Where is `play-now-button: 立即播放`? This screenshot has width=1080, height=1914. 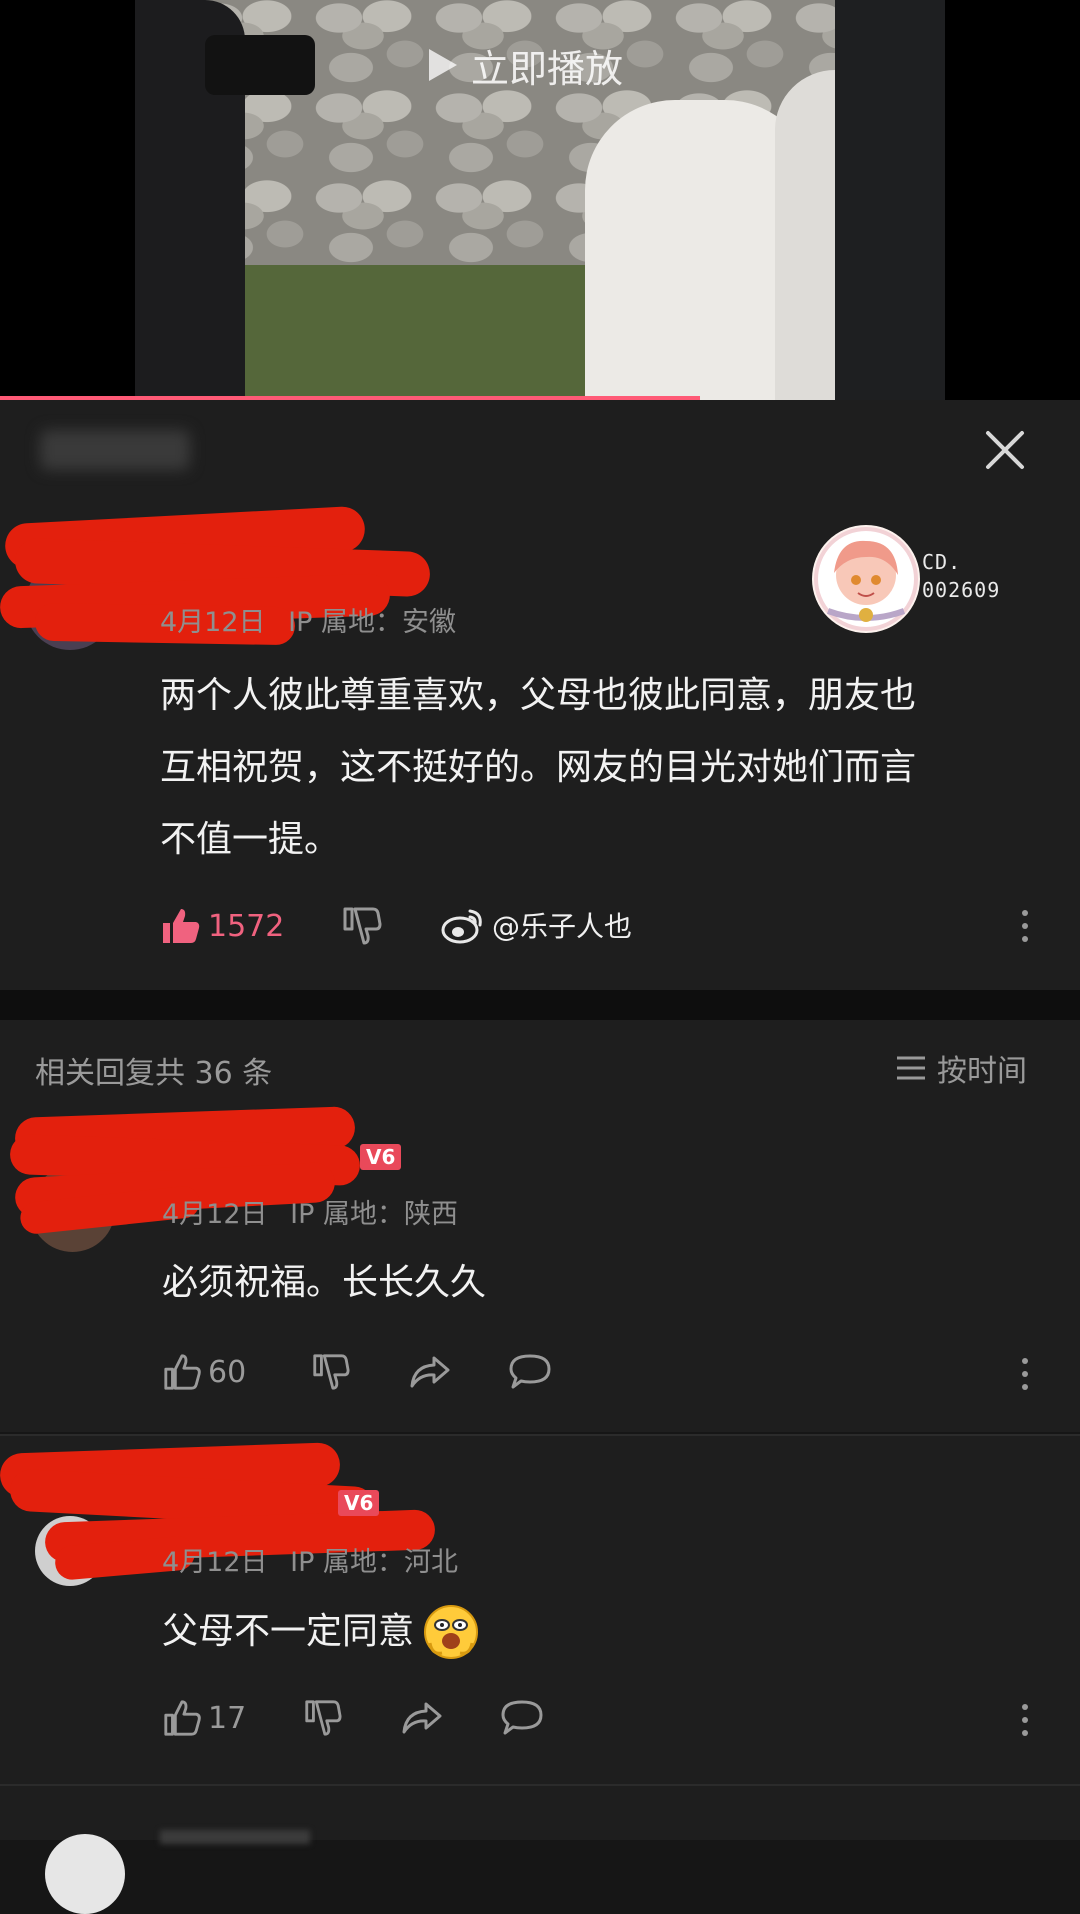 play-now-button: 立即播放 is located at coordinates (524, 65).